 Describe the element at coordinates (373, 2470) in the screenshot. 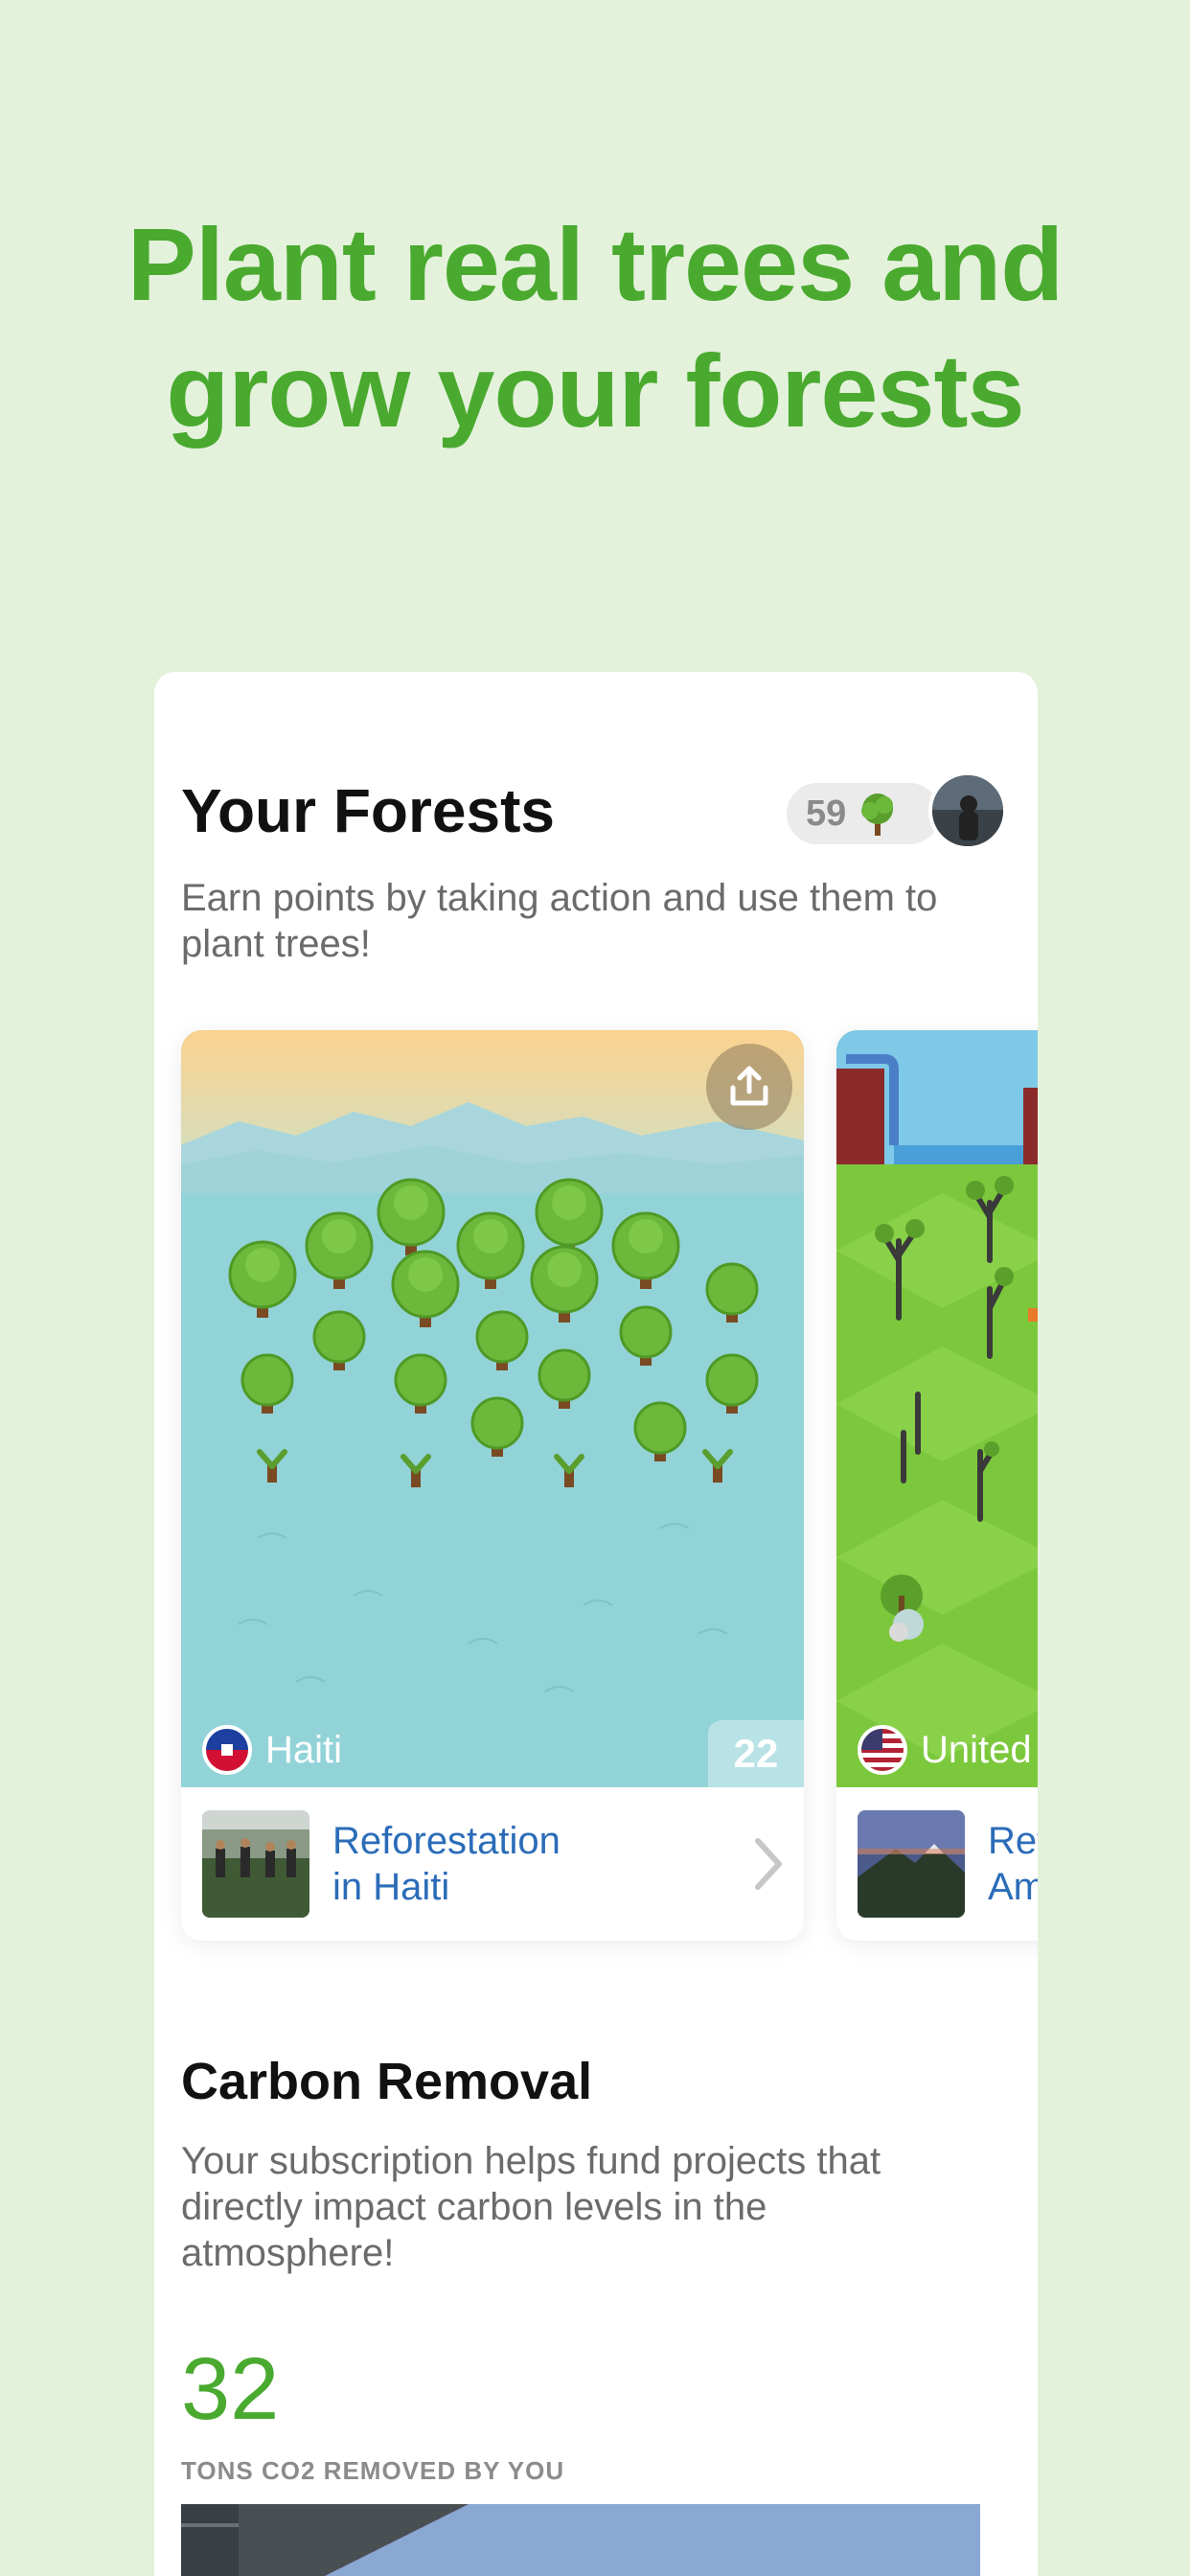

I see `carbon-caption: TONS CO2 REMOVED BY YOU` at that location.